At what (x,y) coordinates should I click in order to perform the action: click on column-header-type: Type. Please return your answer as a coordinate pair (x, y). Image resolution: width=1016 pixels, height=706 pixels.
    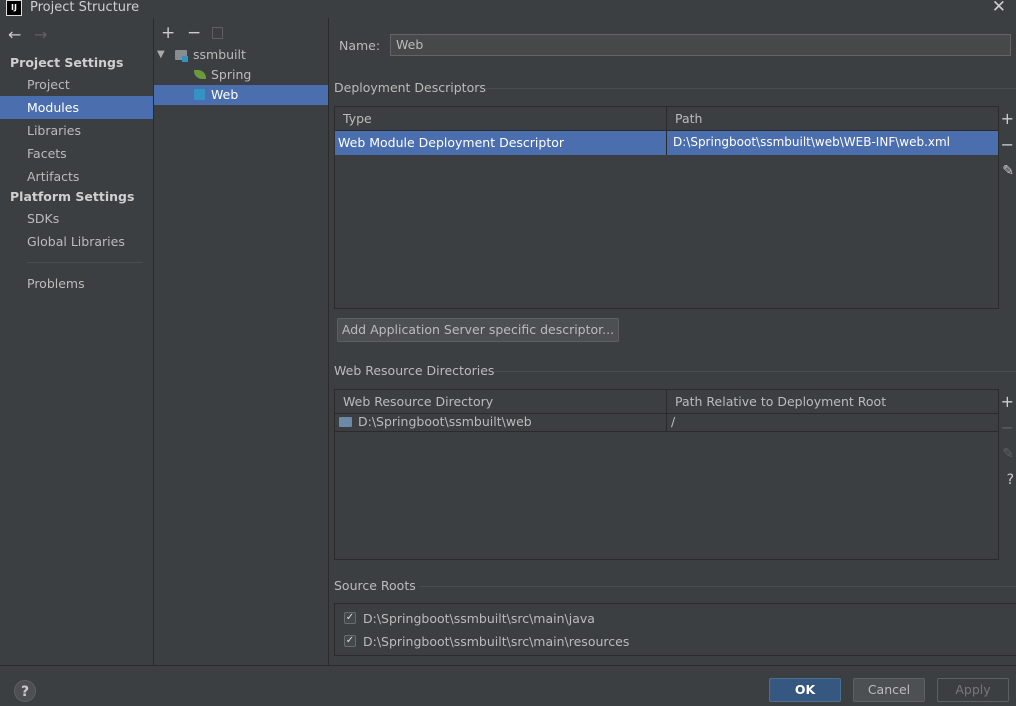
    Looking at the image, I should click on (500, 119).